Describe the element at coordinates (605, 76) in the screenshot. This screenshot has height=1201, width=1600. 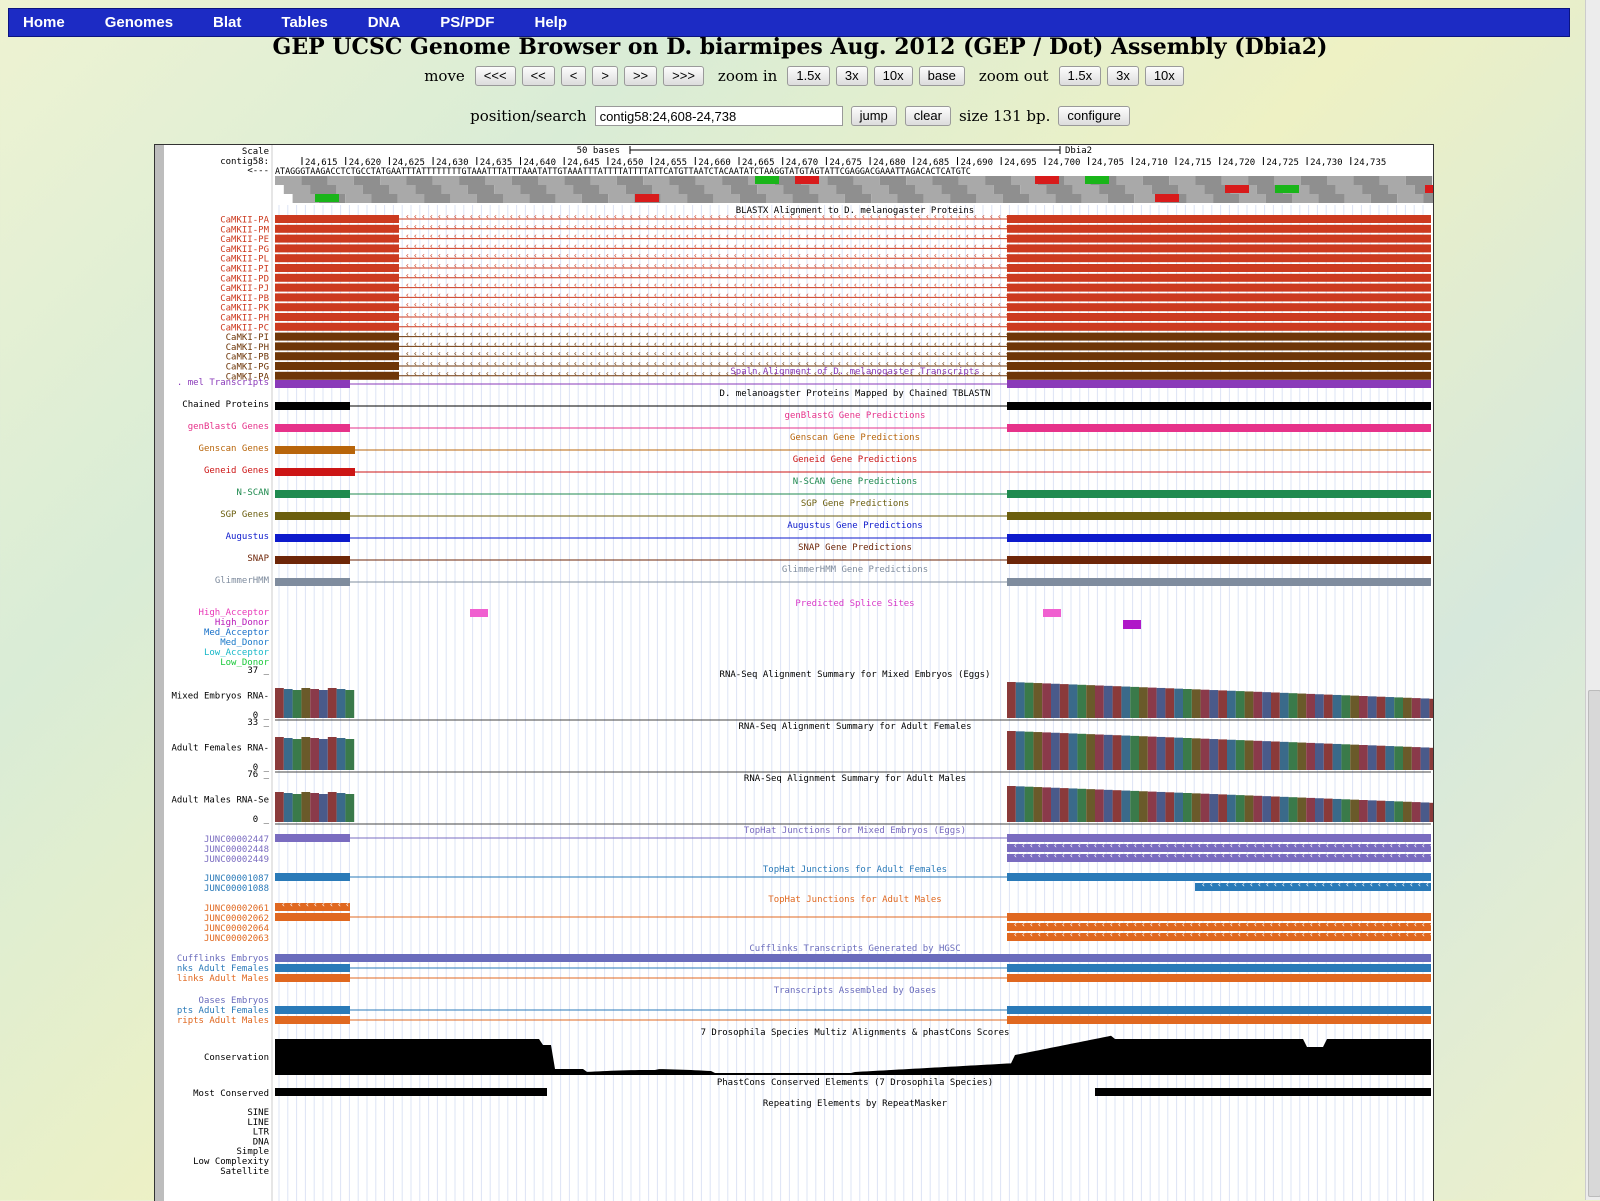
I see `move-right-button: >` at that location.